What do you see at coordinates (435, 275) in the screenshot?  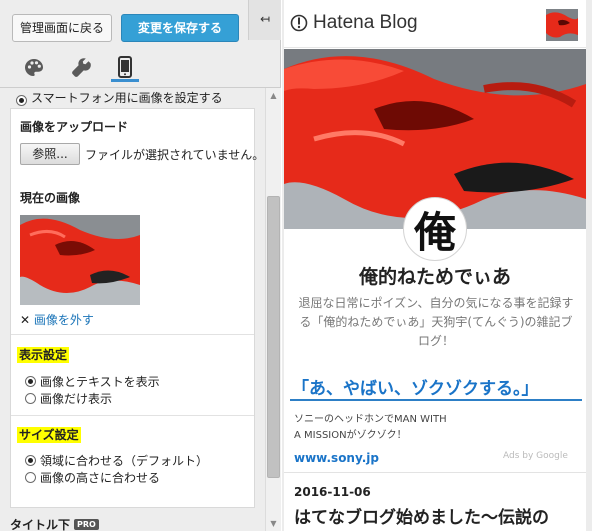 I see `blog-title: 俺的ねためでぃあ` at bounding box center [435, 275].